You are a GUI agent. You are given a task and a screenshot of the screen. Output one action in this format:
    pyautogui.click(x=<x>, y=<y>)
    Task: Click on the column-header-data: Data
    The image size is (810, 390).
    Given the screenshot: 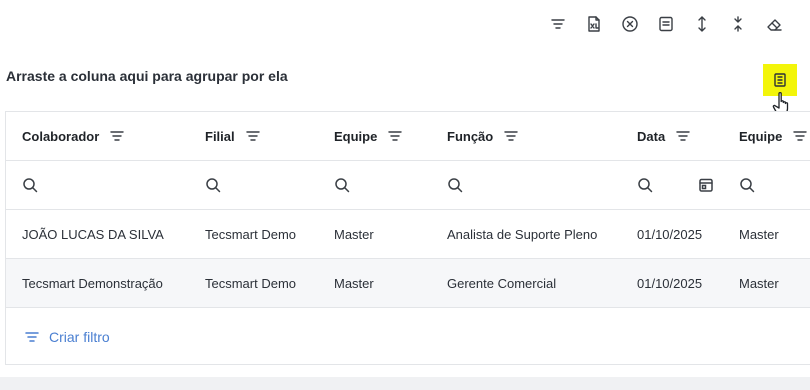 What is the action you would take?
    pyautogui.click(x=664, y=136)
    